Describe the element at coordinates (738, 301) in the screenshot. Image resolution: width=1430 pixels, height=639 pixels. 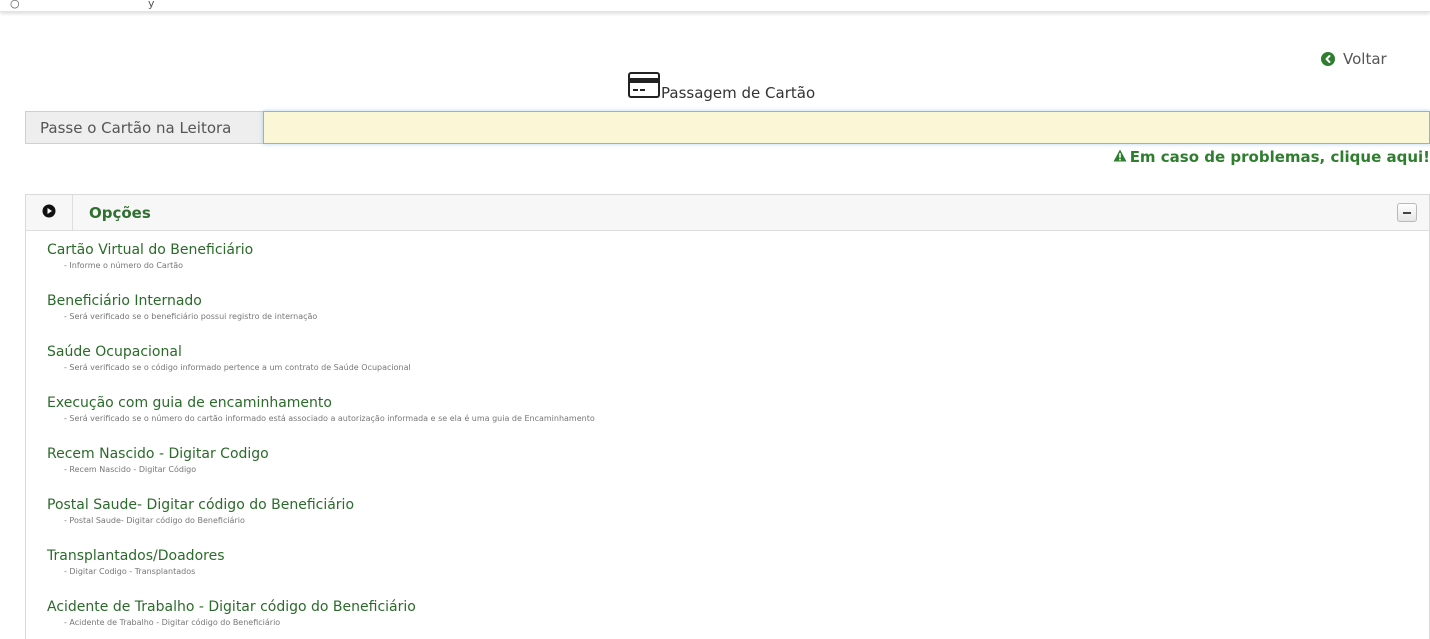
I see `option-title: Beneficiário Internado` at that location.